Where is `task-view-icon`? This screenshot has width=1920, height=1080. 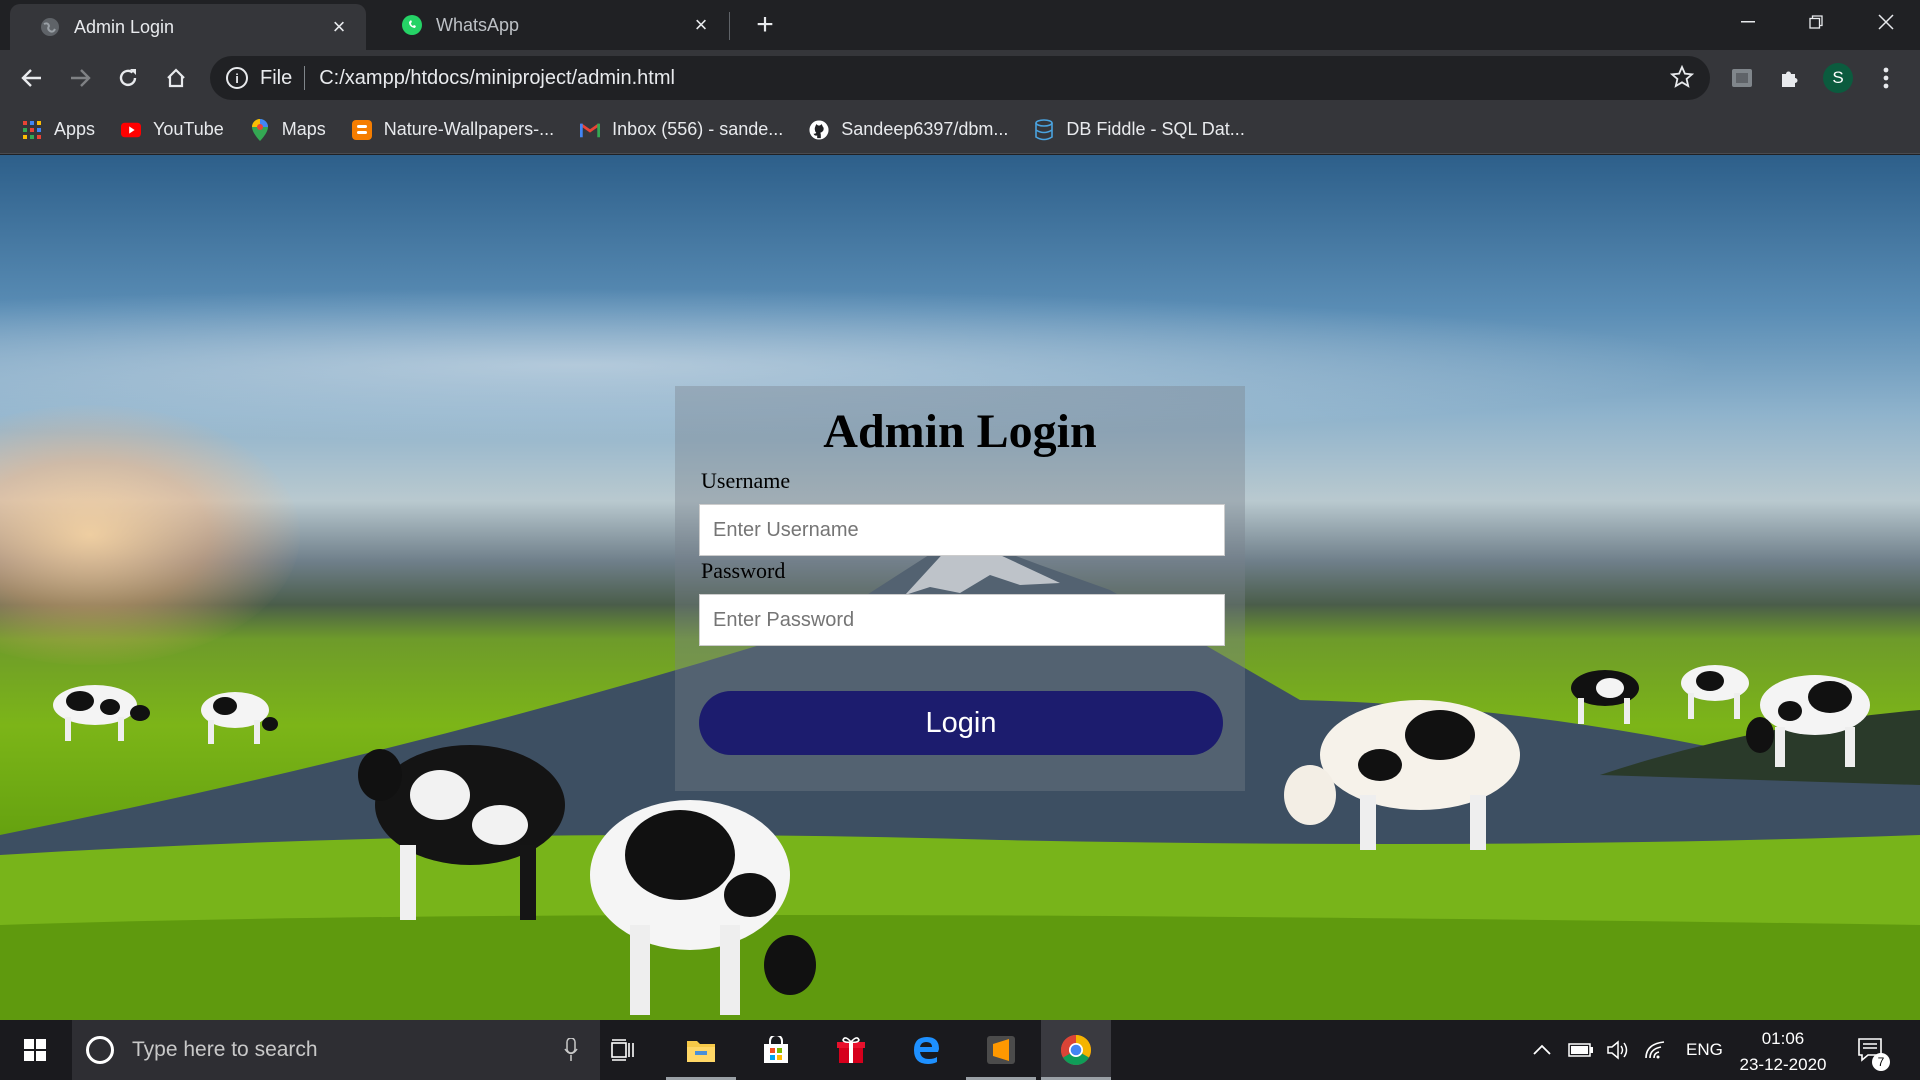 task-view-icon is located at coordinates (624, 1050).